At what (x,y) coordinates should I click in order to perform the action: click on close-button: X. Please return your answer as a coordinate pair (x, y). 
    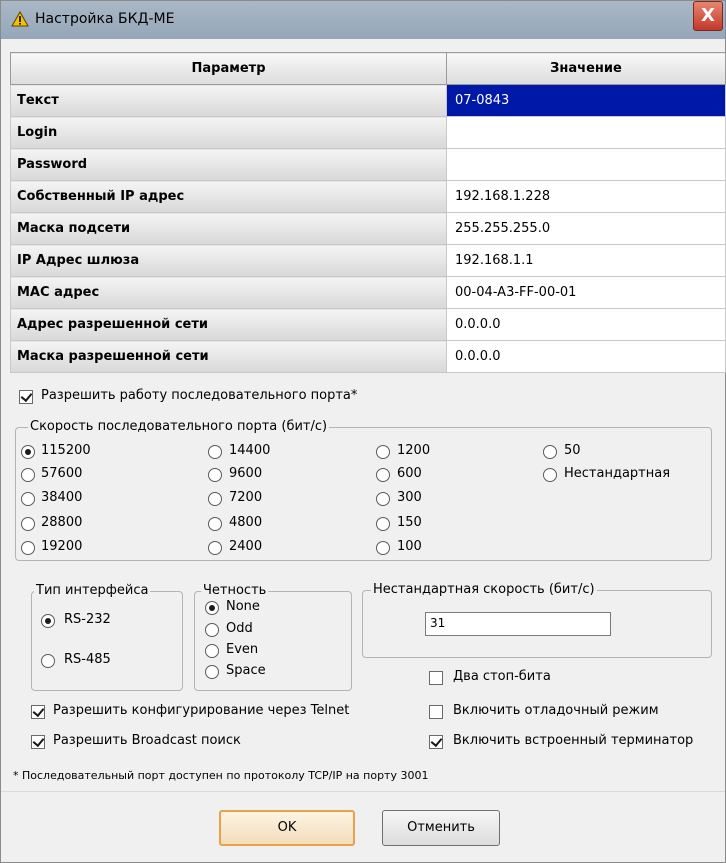
    Looking at the image, I should click on (708, 16).